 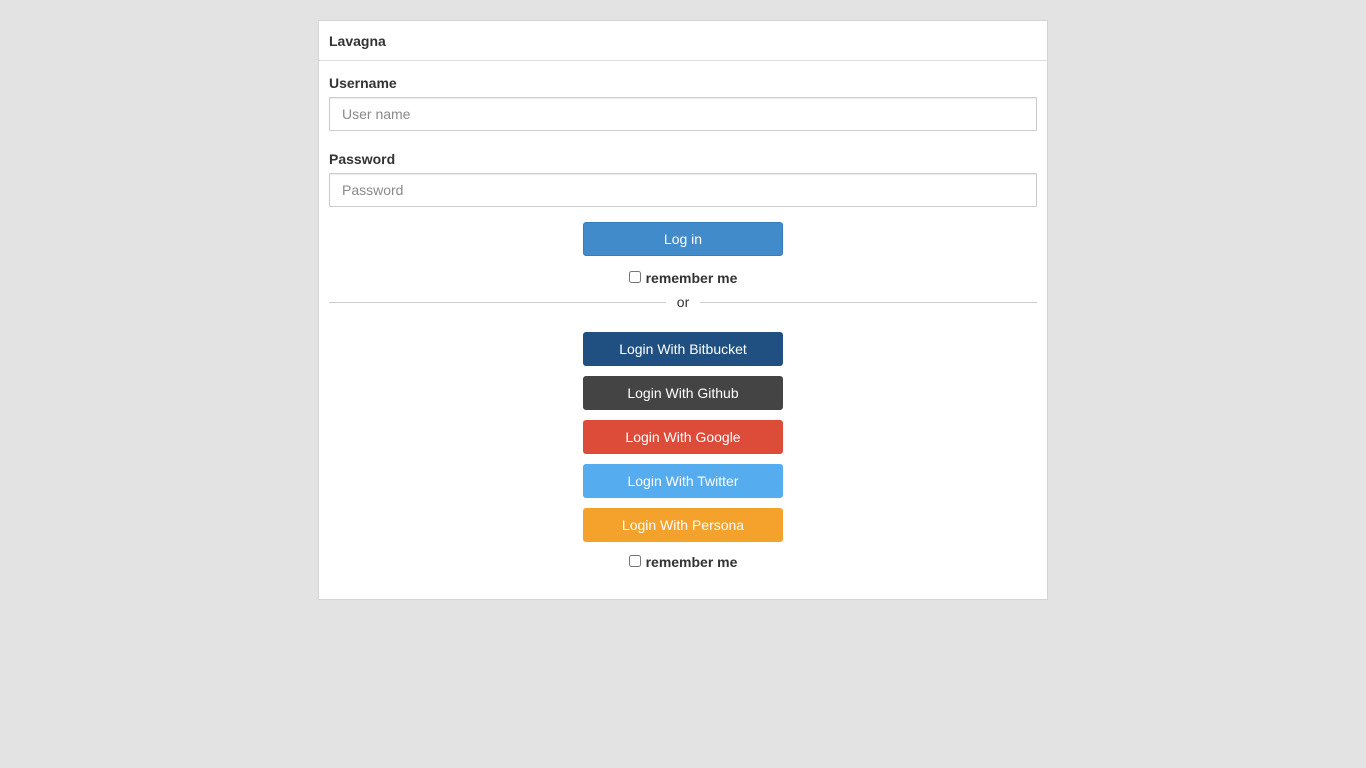 I want to click on username-group: Username, so click(x=683, y=102).